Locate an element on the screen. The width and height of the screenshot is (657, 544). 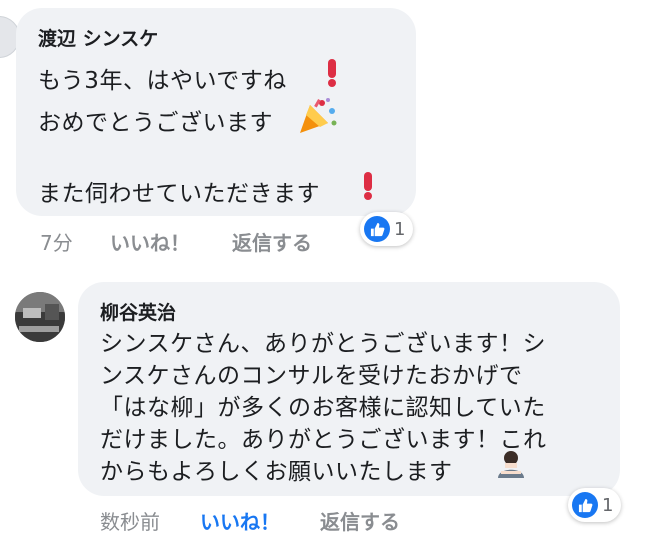
party-popper-icon is located at coordinates (318, 119).